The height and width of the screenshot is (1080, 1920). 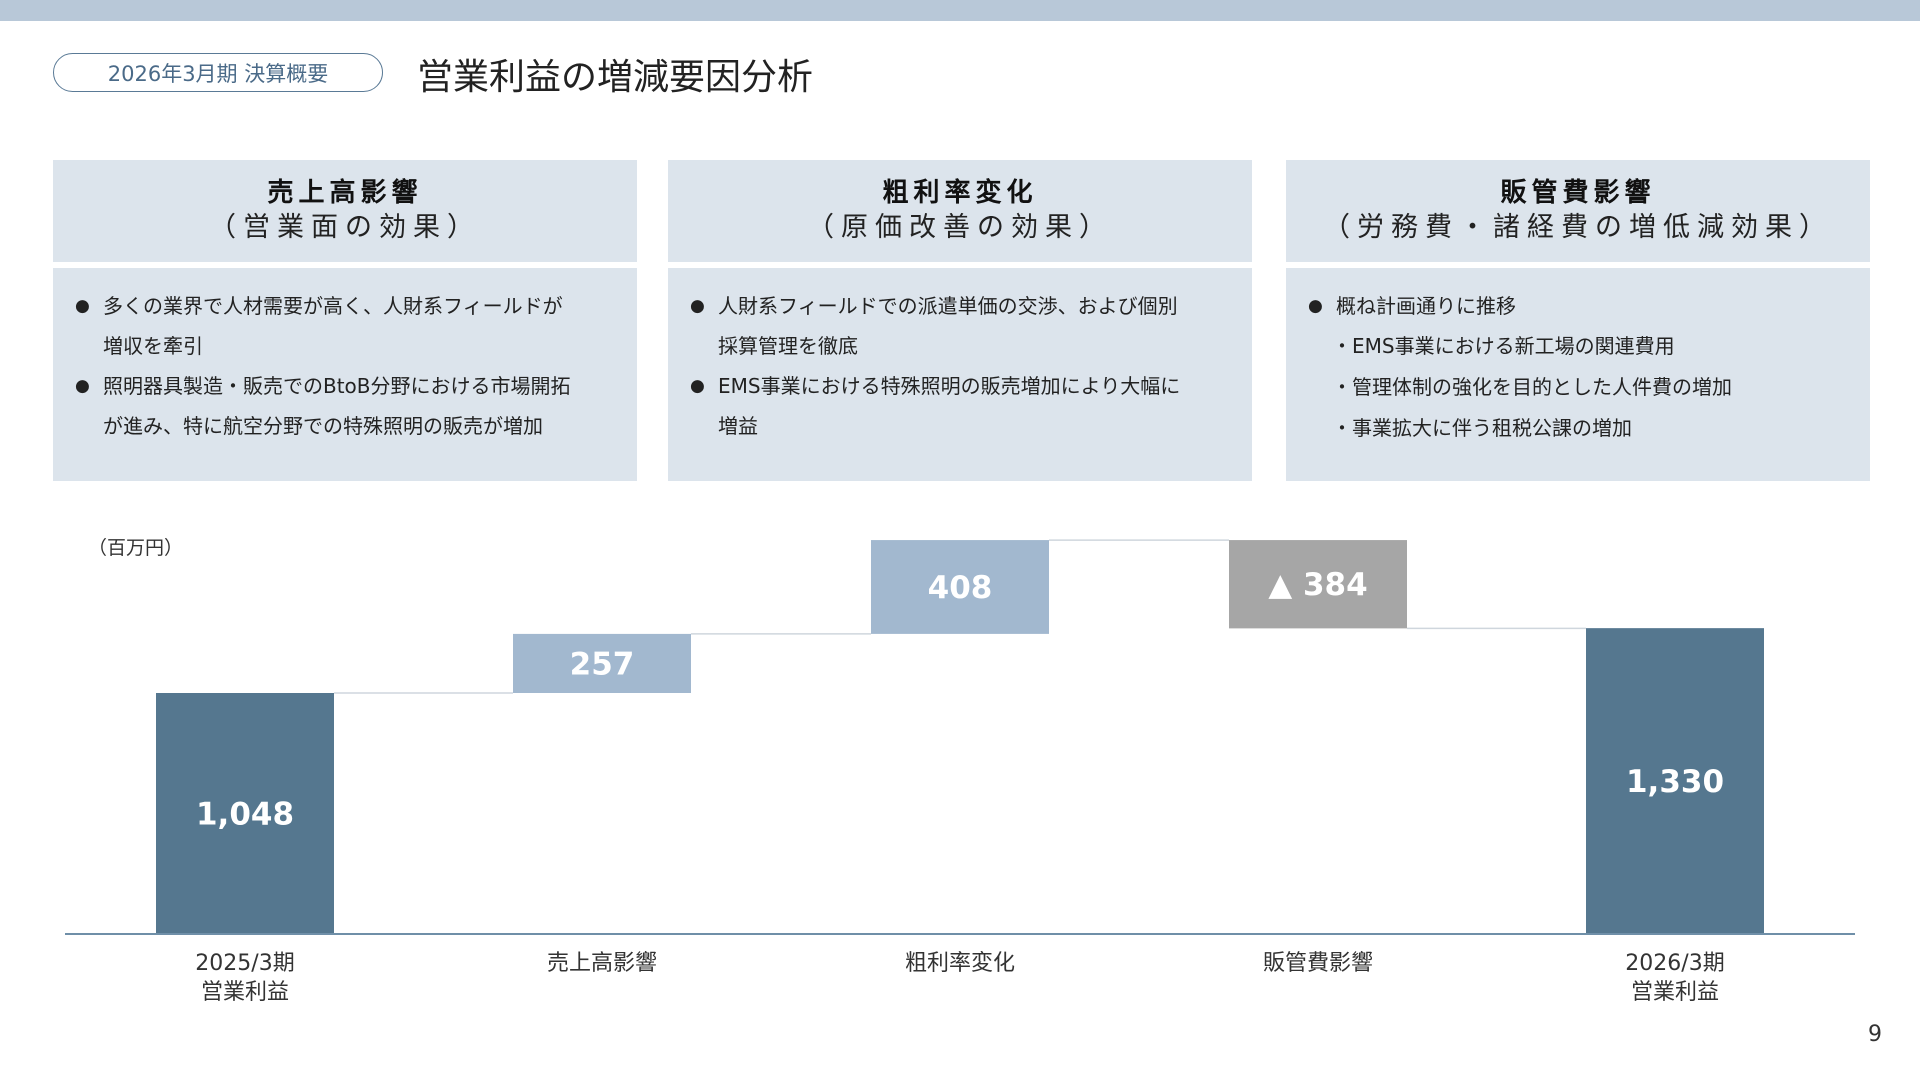 I want to click on bar-data-label: ▲ 384, so click(x=1317, y=585).